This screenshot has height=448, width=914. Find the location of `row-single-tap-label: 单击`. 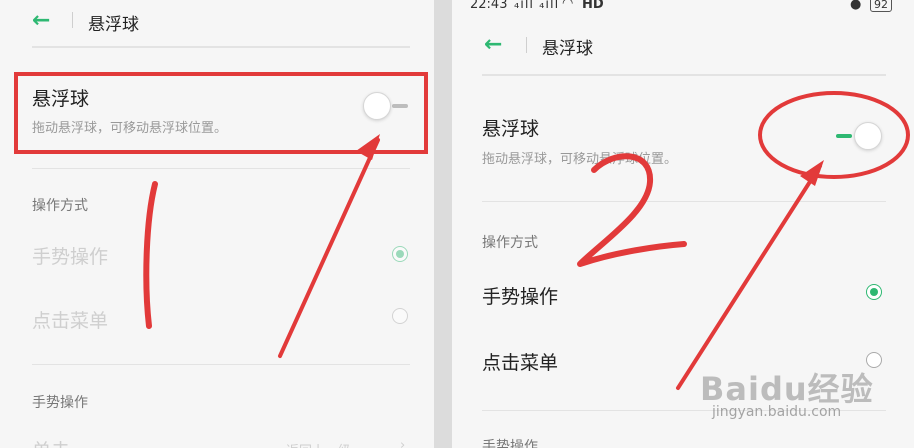

row-single-tap-label: 单击 is located at coordinates (51, 442).